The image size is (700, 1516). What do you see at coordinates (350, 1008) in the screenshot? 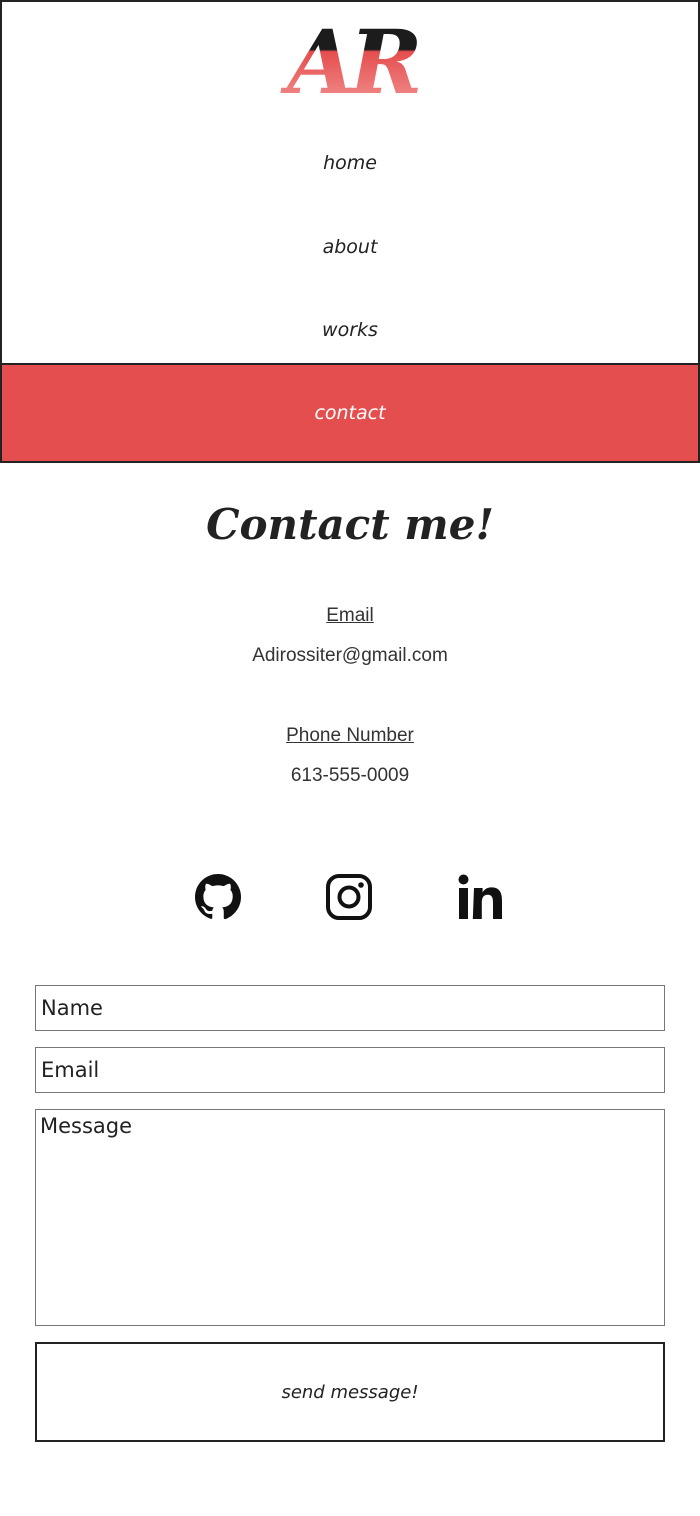
I see `name-field` at bounding box center [350, 1008].